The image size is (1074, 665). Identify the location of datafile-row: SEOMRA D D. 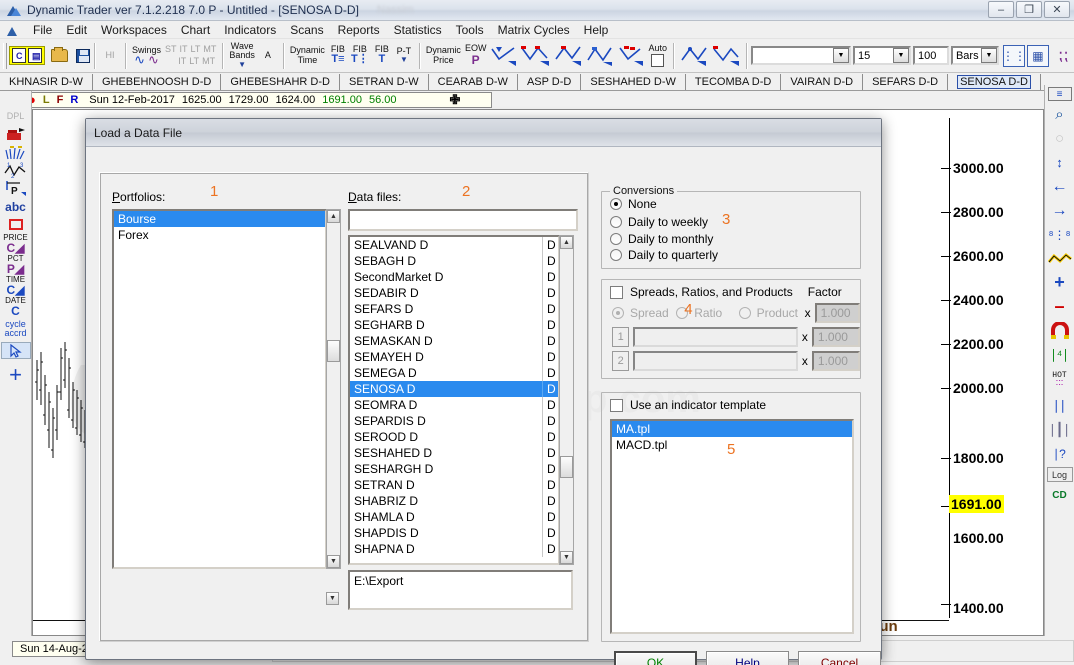
(454, 405).